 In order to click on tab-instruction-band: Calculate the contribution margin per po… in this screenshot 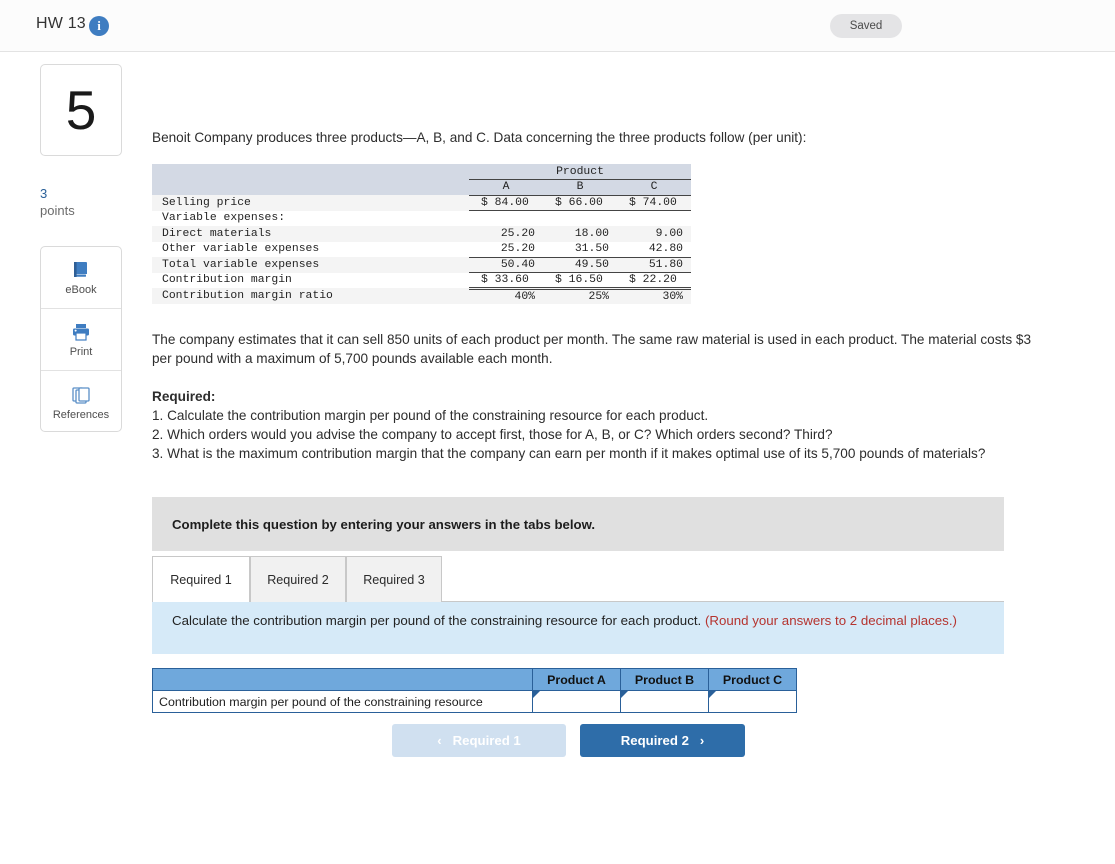, I will do `click(578, 628)`.